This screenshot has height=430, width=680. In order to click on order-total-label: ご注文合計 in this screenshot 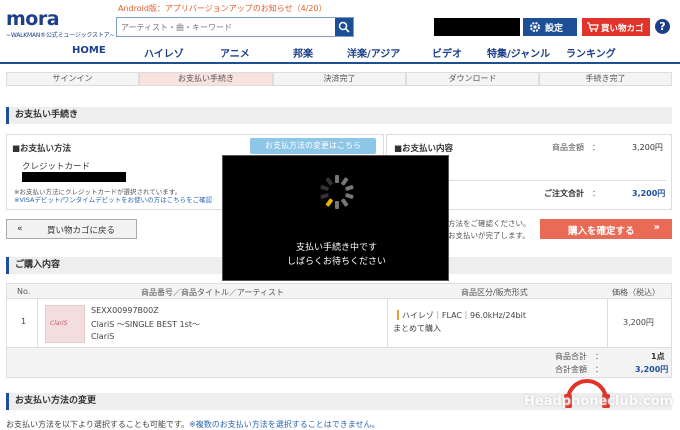, I will do `click(564, 193)`.